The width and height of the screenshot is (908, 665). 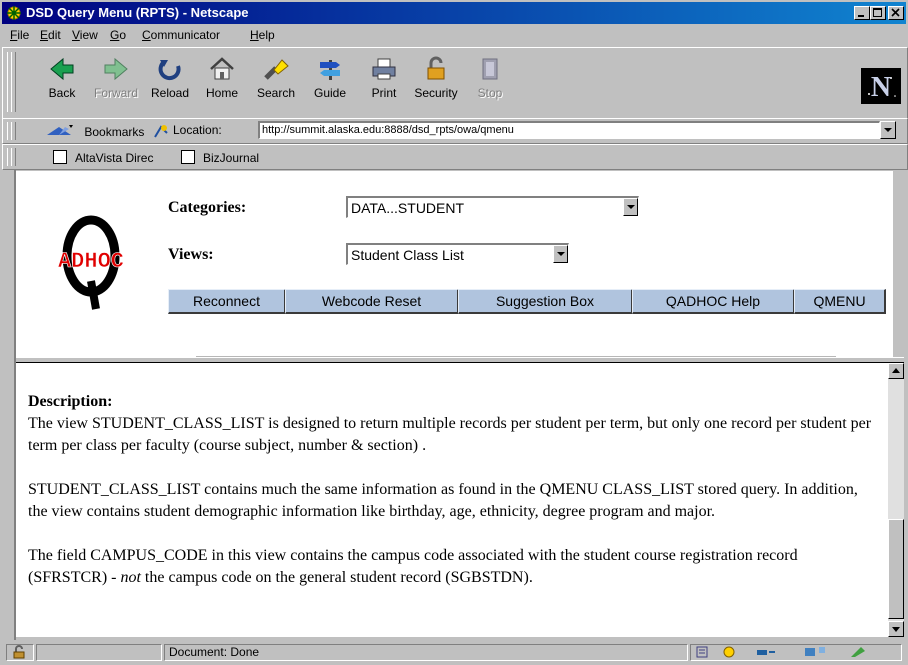 I want to click on bookmark-bizjournal: BizJournal, so click(x=220, y=157).